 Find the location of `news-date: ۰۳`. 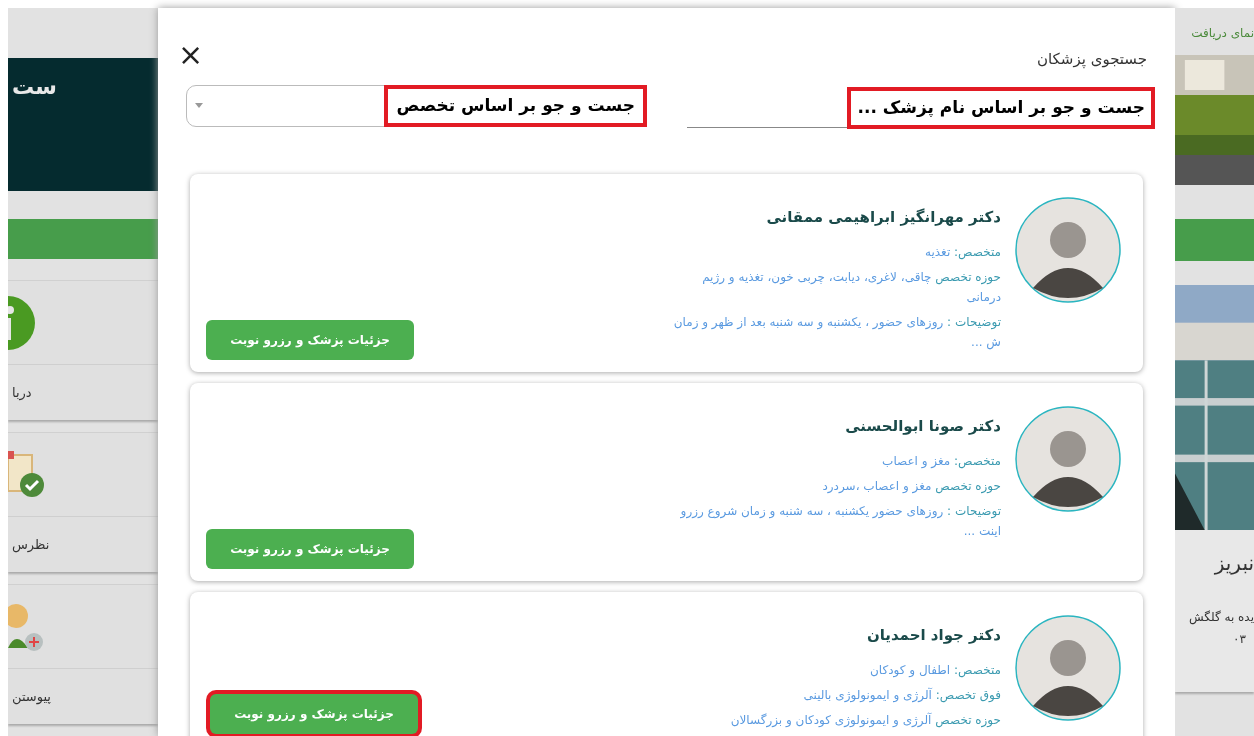

news-date: ۰۳ is located at coordinates (1239, 639).